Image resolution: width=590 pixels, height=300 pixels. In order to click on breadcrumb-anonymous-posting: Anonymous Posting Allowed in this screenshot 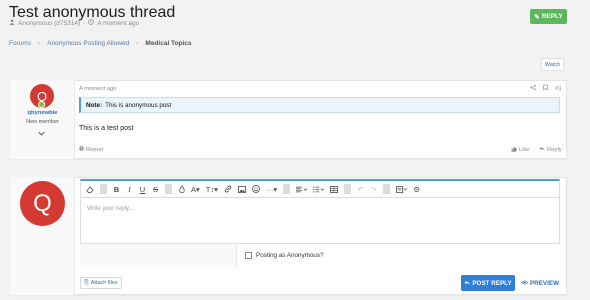, I will do `click(88, 43)`.